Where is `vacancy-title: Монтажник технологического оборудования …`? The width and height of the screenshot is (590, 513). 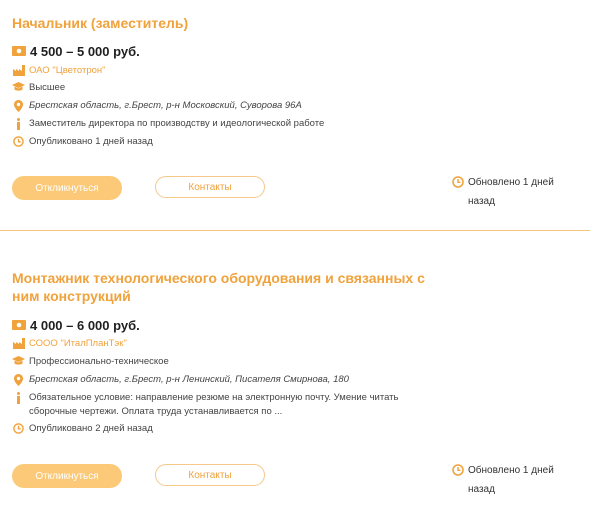
vacancy-title: Монтажник технологического оборудования … is located at coordinates (222, 287).